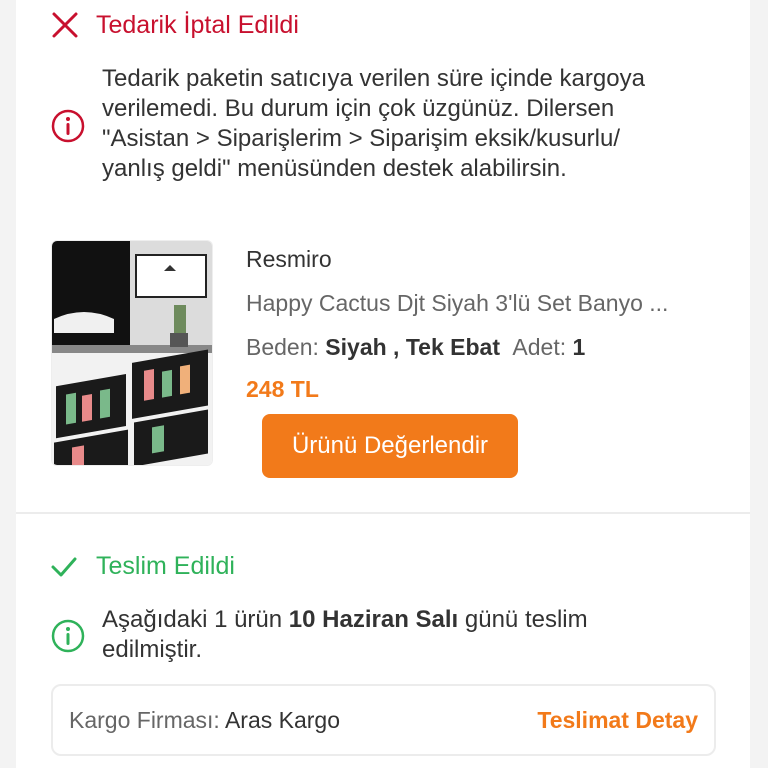 The height and width of the screenshot is (768, 768). Describe the element at coordinates (539, 347) in the screenshot. I see `qty-label: Adet:` at that location.